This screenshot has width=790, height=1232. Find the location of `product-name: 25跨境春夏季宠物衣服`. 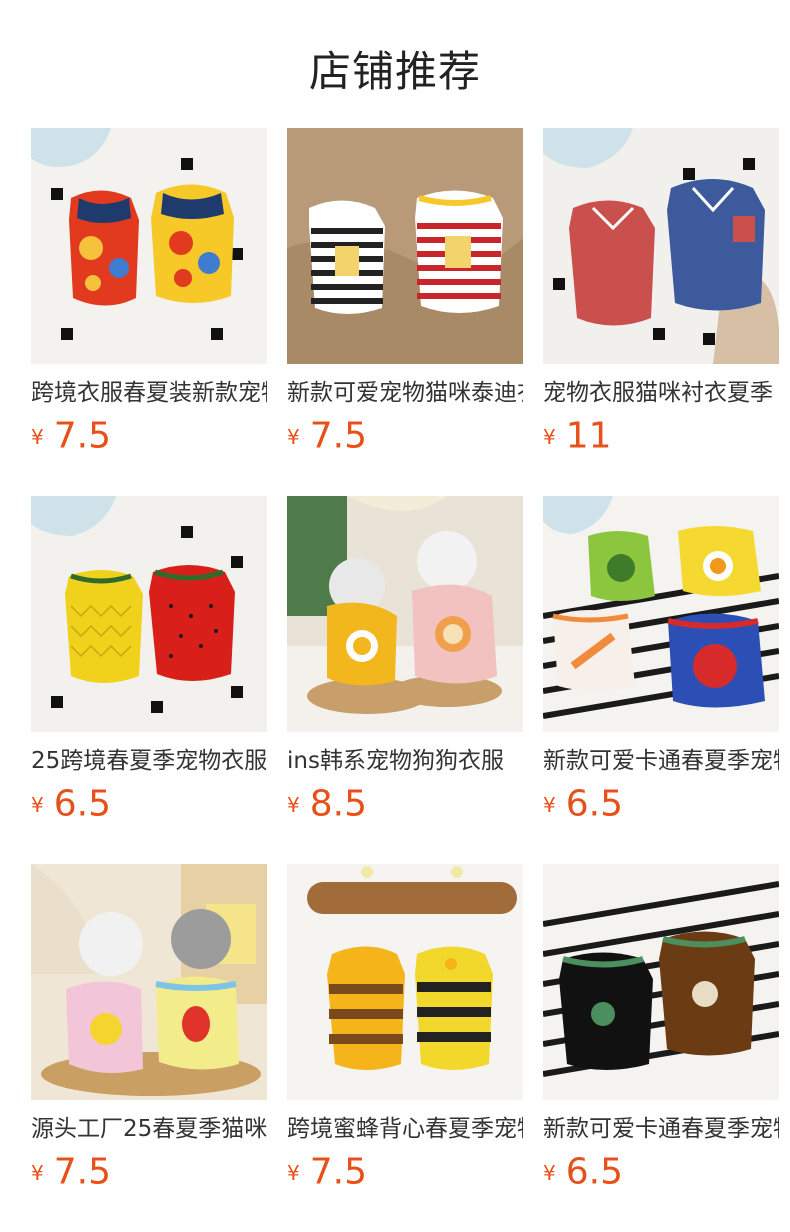

product-name: 25跨境春夏季宠物衣服 is located at coordinates (149, 761).